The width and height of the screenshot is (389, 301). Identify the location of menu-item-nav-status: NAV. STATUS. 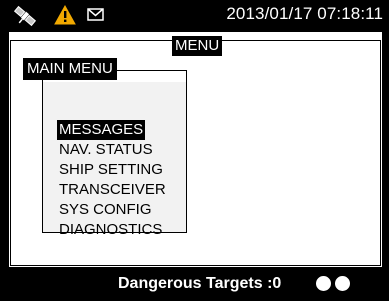
(112, 150).